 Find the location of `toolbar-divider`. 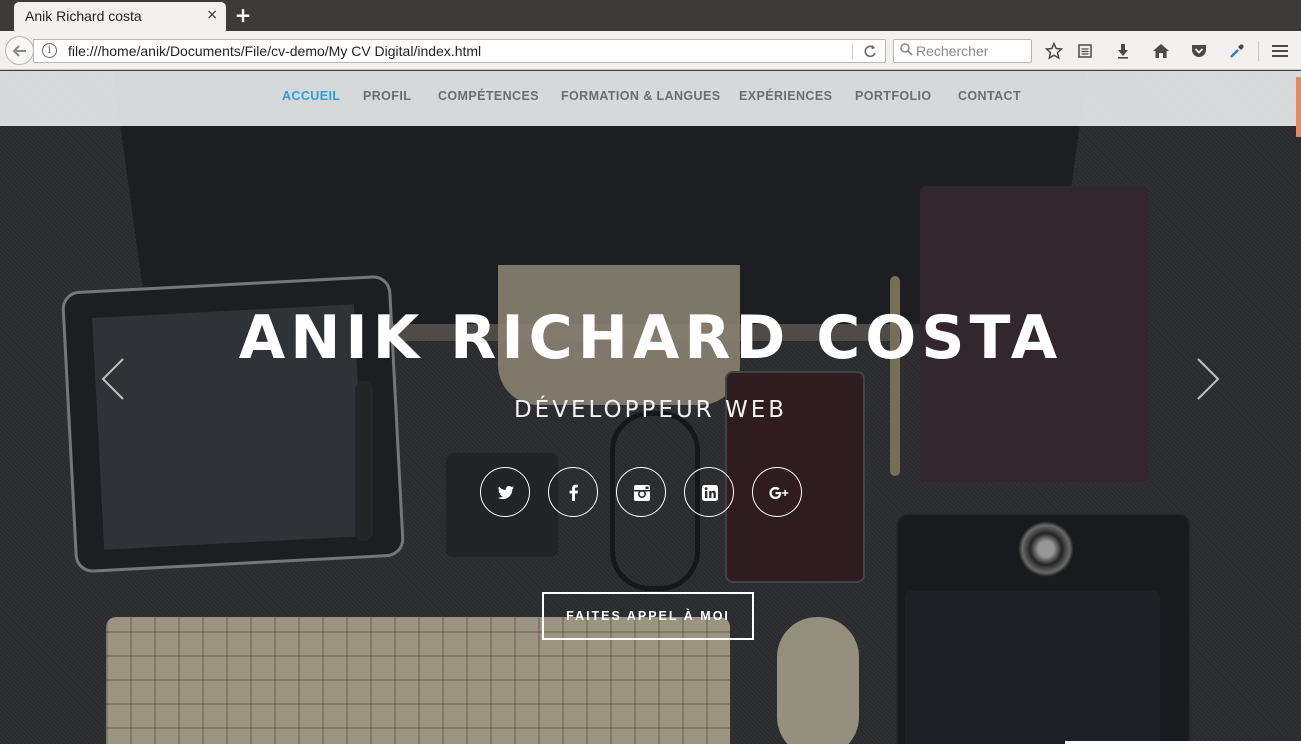

toolbar-divider is located at coordinates (1258, 51).